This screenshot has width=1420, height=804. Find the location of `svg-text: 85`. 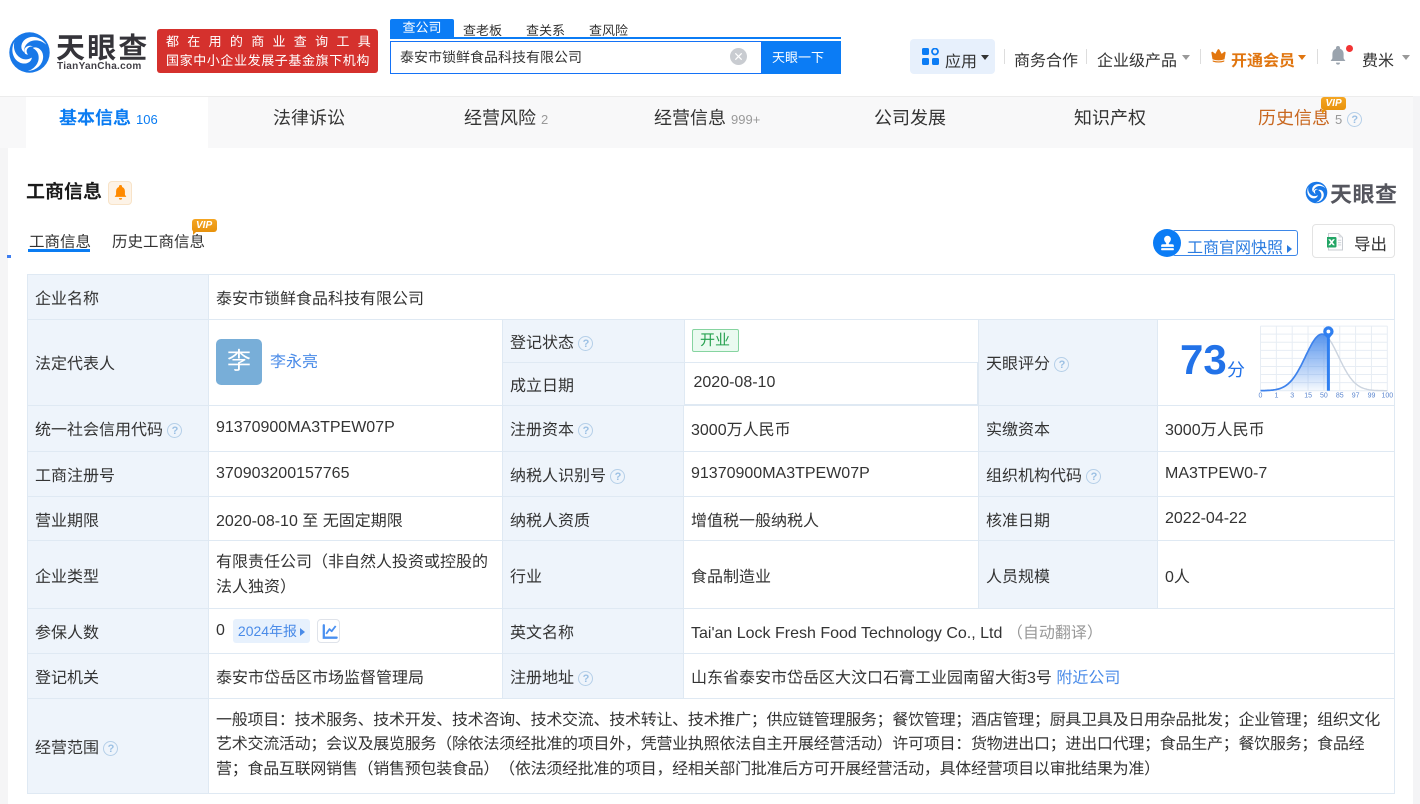

svg-text: 85 is located at coordinates (1340, 396).